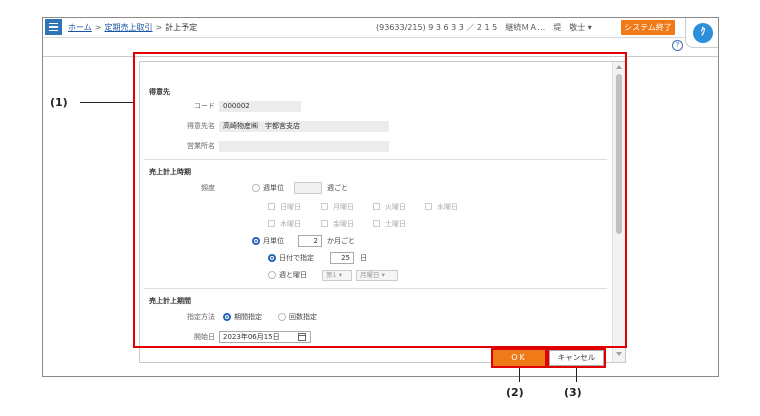 This screenshot has height=416, width=760. What do you see at coordinates (282, 317) in the screenshot?
I see `count-option-radio` at bounding box center [282, 317].